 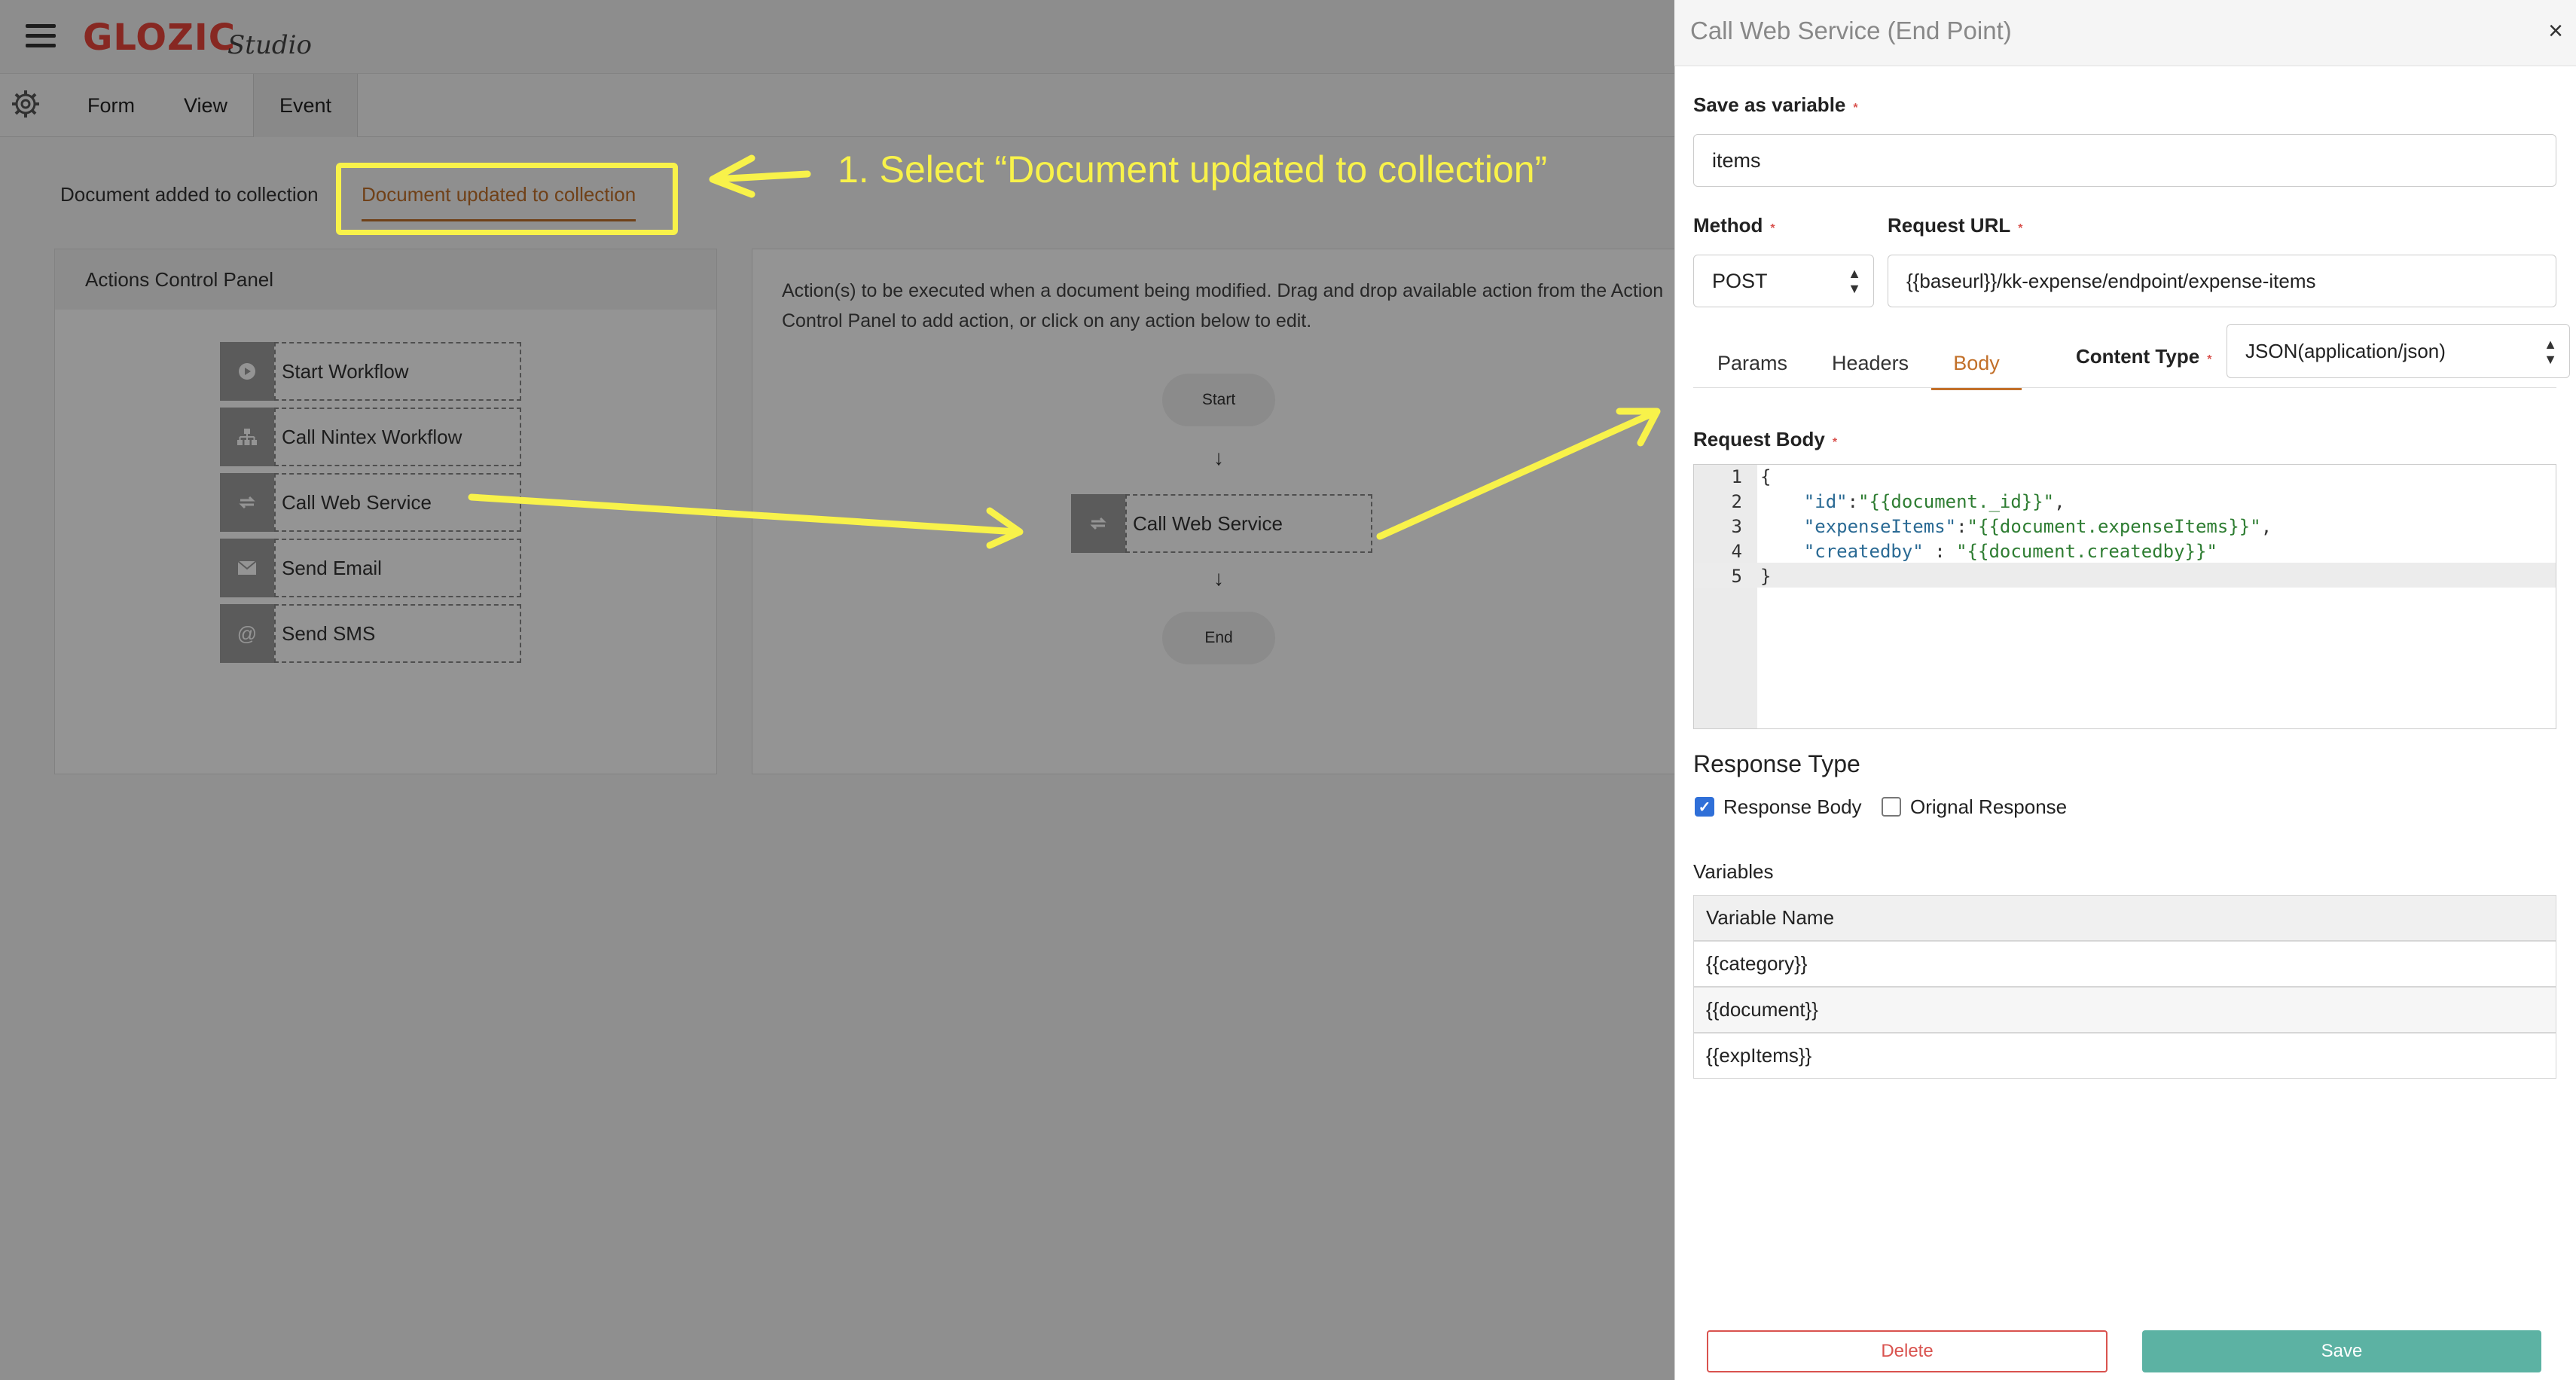 I want to click on response-type-heading: Response Type, so click(x=1777, y=764).